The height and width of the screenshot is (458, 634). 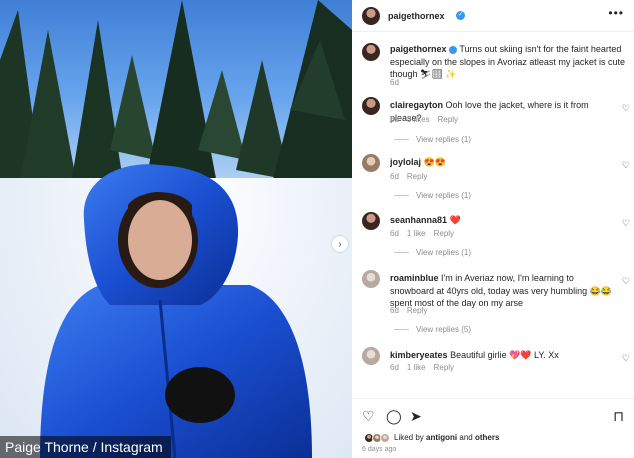 What do you see at coordinates (416, 416) in the screenshot?
I see `share-icon: ➤` at bounding box center [416, 416].